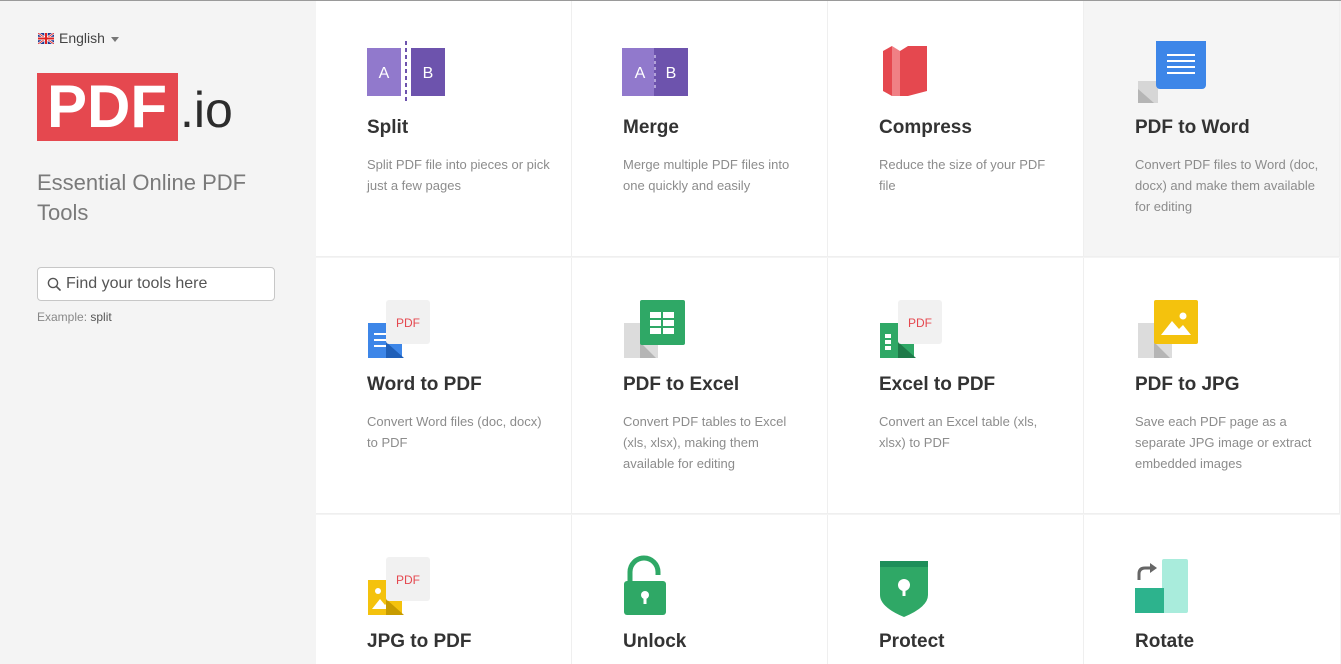 The image size is (1341, 664). I want to click on tool-title: PDF to JPG, so click(1187, 384).